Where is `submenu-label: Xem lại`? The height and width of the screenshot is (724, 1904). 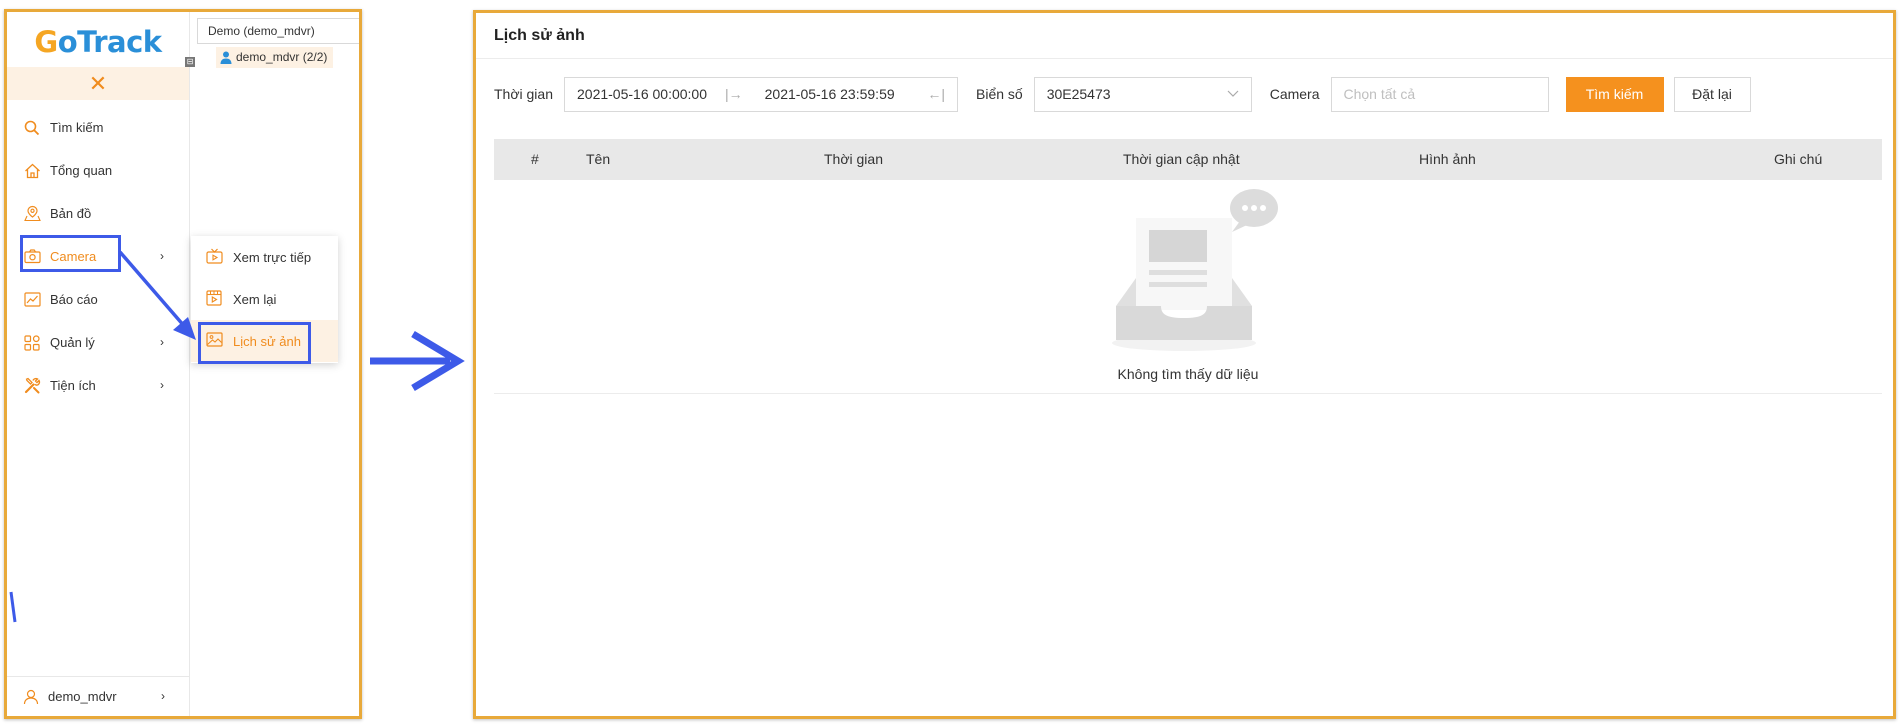
submenu-label: Xem lại is located at coordinates (255, 299).